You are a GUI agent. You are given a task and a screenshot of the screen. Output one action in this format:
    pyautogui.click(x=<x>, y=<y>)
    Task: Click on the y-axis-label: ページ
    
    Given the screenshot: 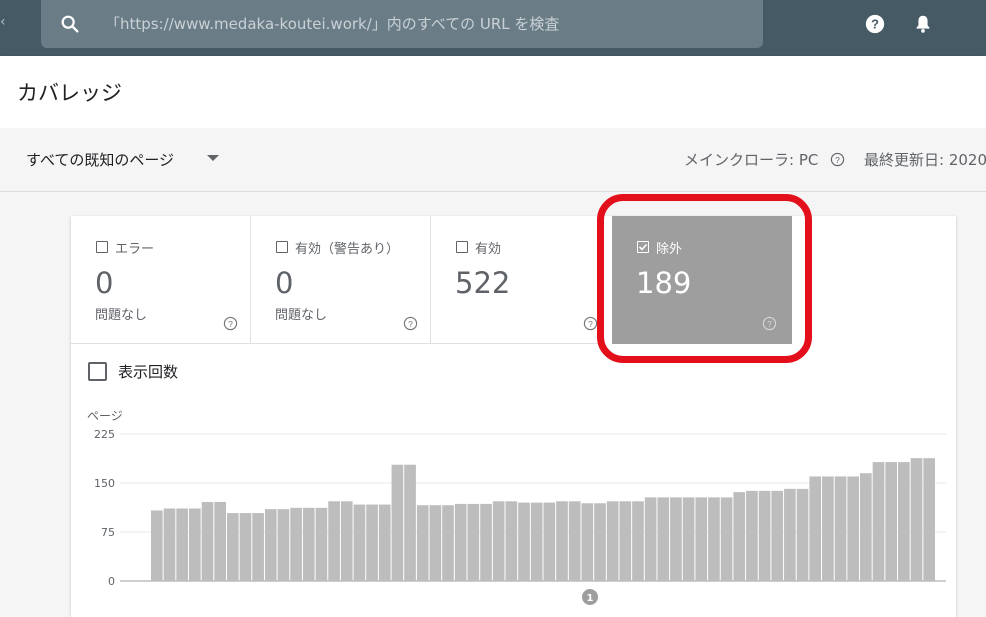 What is the action you would take?
    pyautogui.click(x=105, y=416)
    